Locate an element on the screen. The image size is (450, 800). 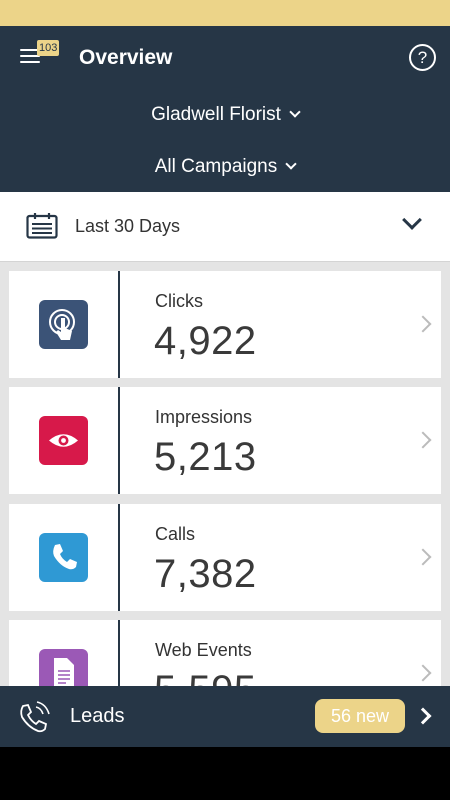
campaign-selector: All Campaigns is located at coordinates (225, 167).